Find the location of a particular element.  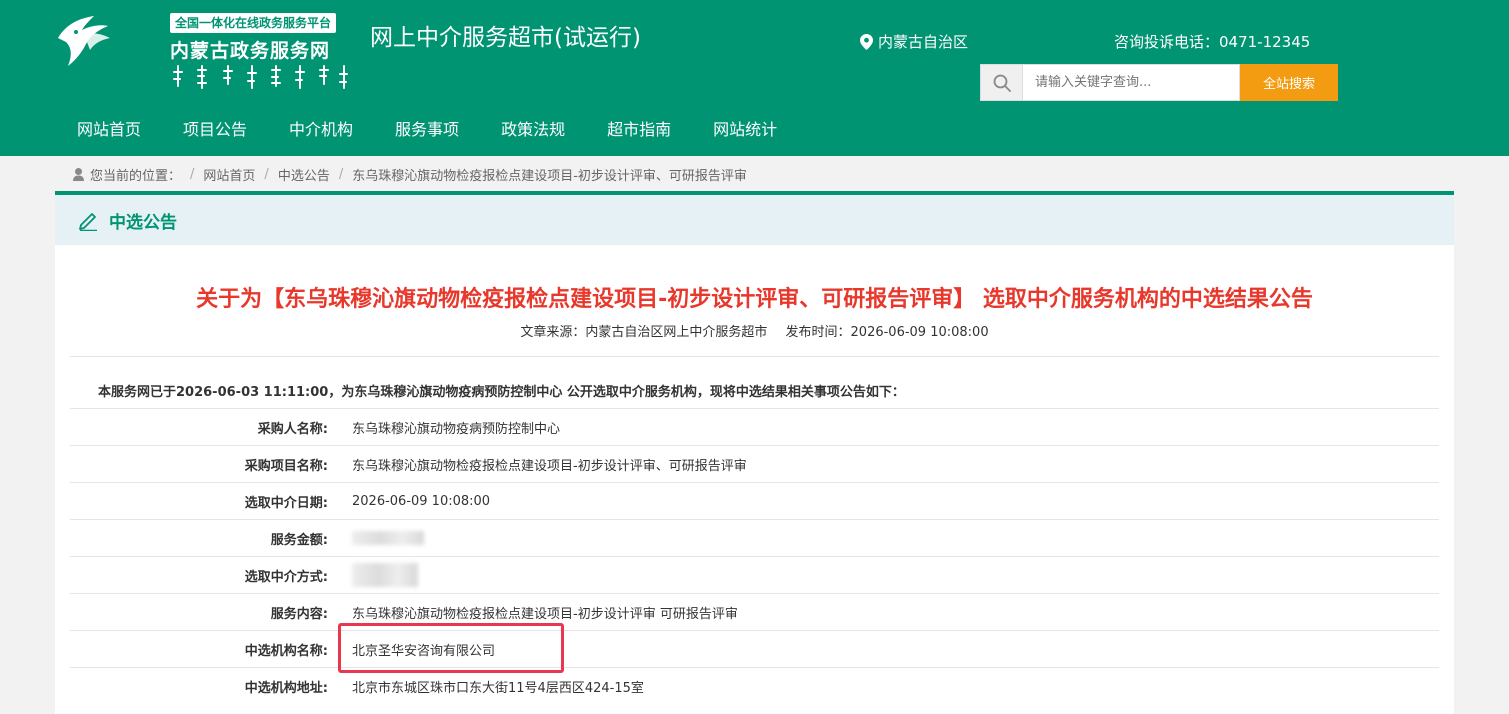

nav-item-project-notices: 项目公告 is located at coordinates (215, 131).